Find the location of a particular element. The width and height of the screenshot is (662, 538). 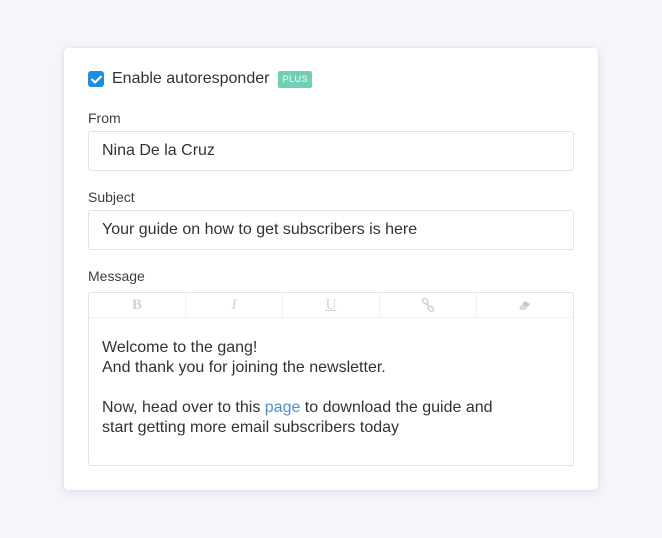

underline-button: U is located at coordinates (331, 305).